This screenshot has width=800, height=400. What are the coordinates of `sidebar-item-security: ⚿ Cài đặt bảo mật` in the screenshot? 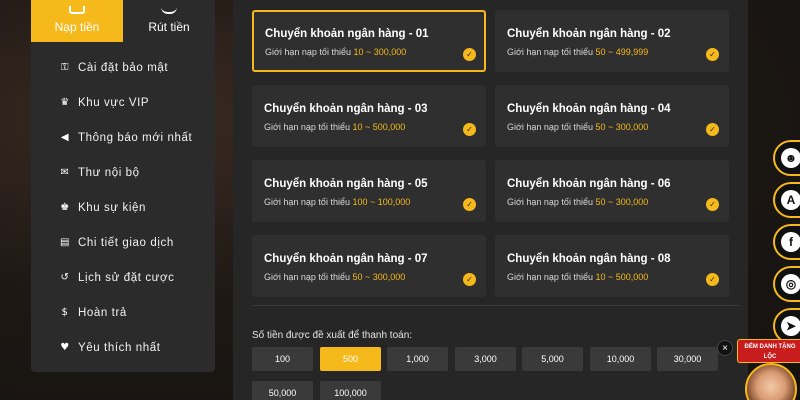 It's located at (123, 67).